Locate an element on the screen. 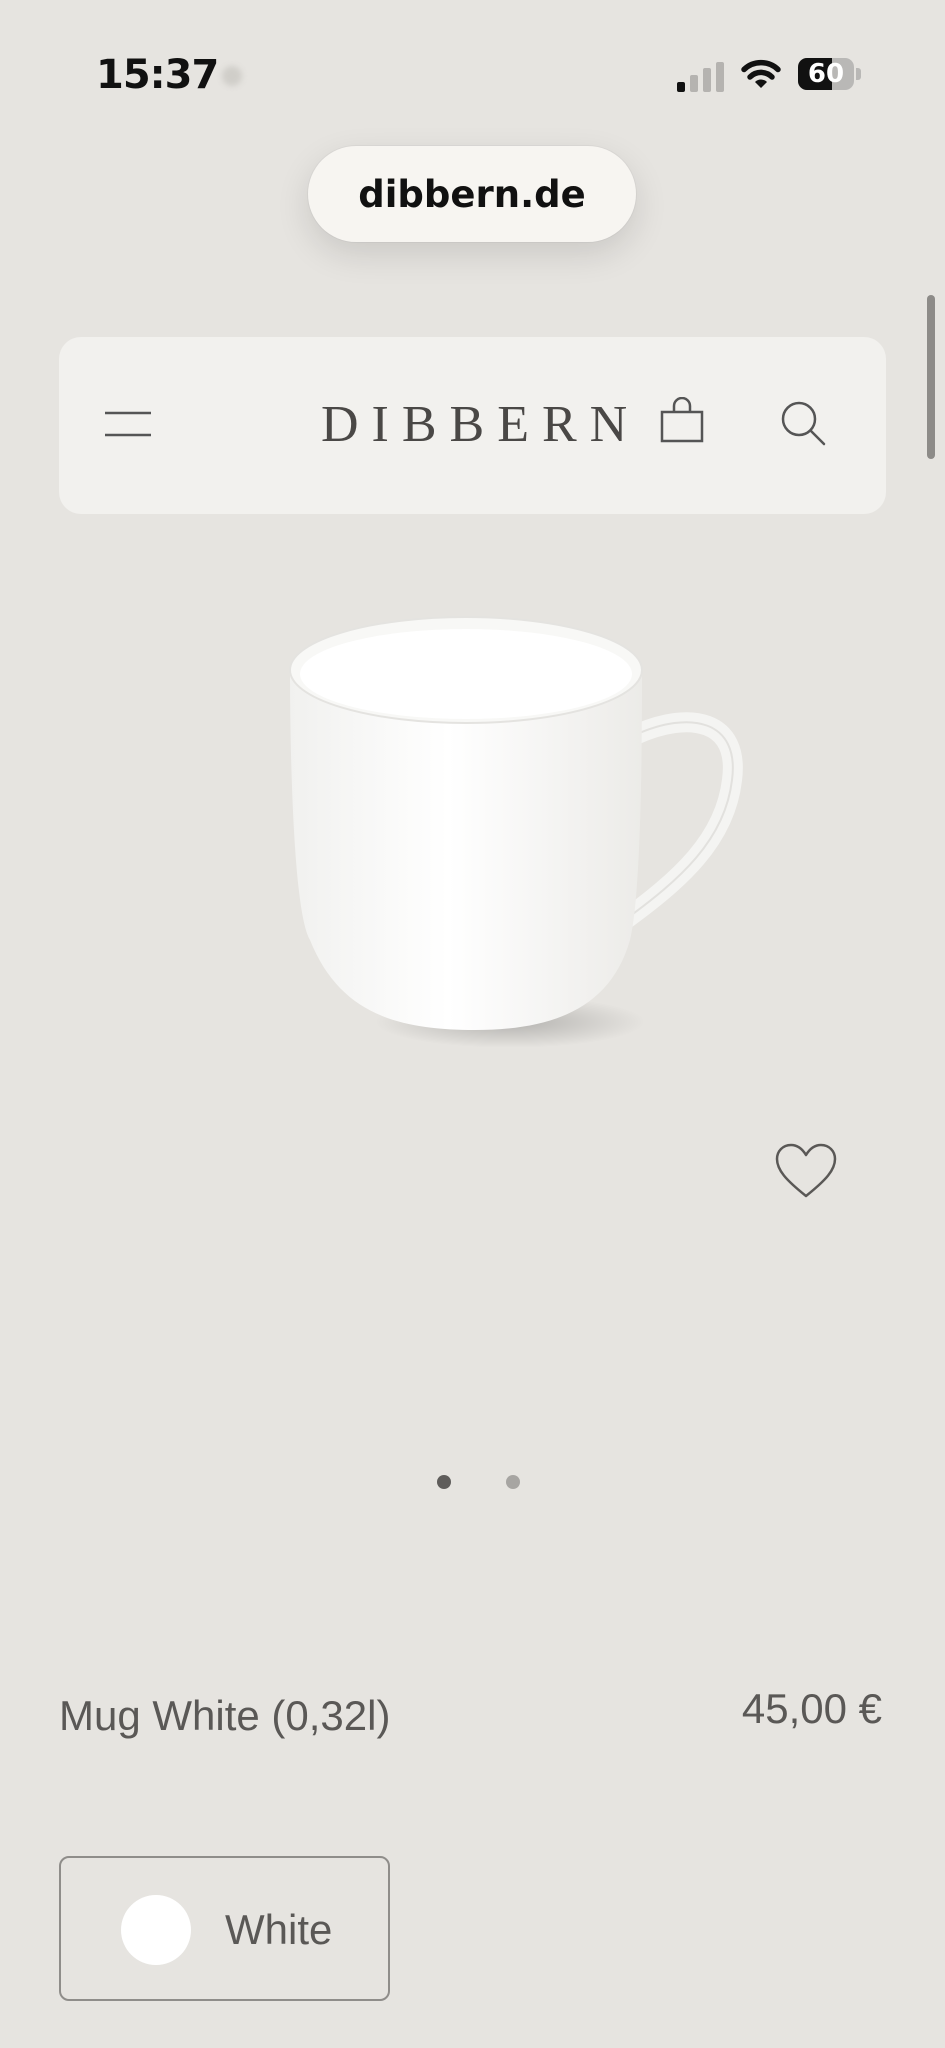 The image size is (945, 2048). status-bar: 15:37 60 is located at coordinates (472, 75).